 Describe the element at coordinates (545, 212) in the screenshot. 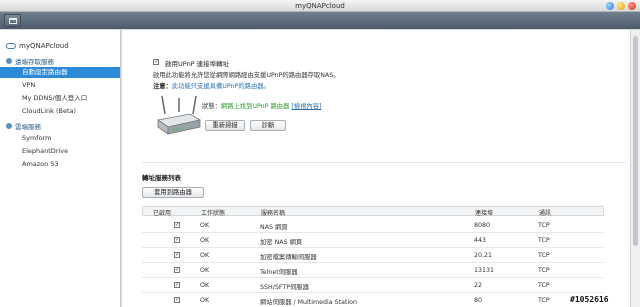

I see `column-header-protocol: 通訊` at that location.